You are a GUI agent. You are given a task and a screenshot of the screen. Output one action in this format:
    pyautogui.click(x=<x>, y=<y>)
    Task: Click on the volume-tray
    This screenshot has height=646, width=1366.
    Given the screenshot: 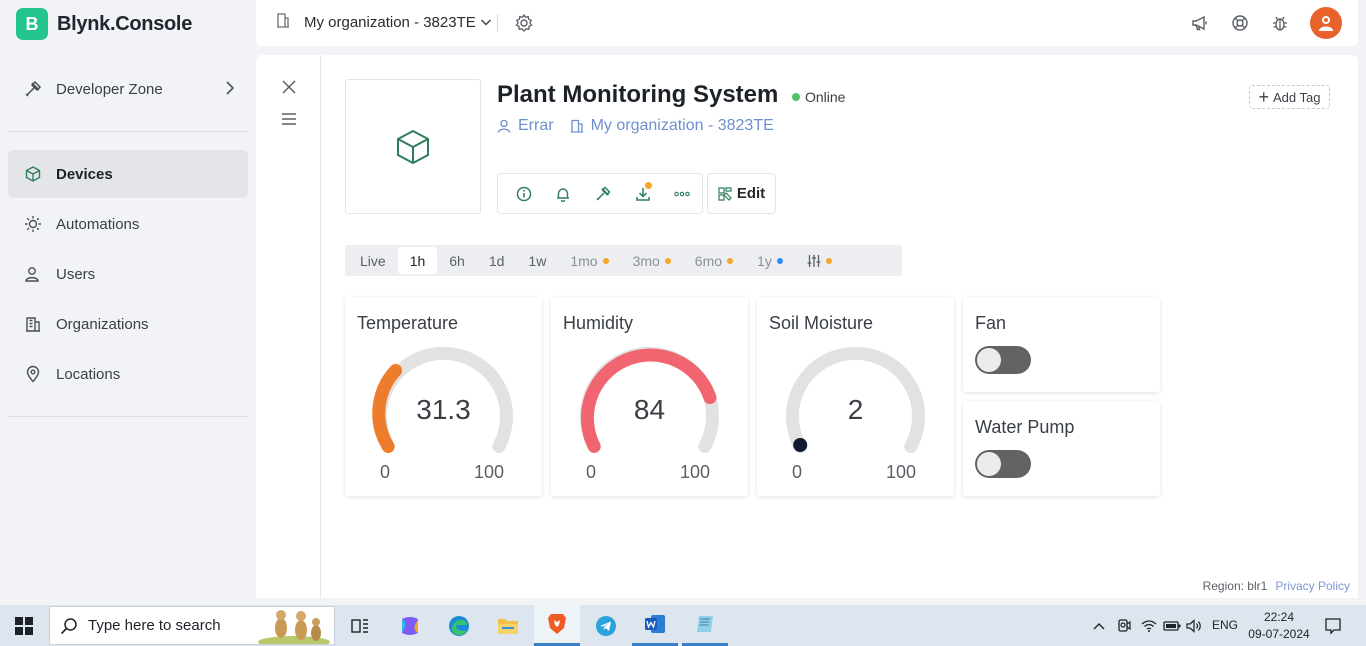 What is the action you would take?
    pyautogui.click(x=1195, y=625)
    